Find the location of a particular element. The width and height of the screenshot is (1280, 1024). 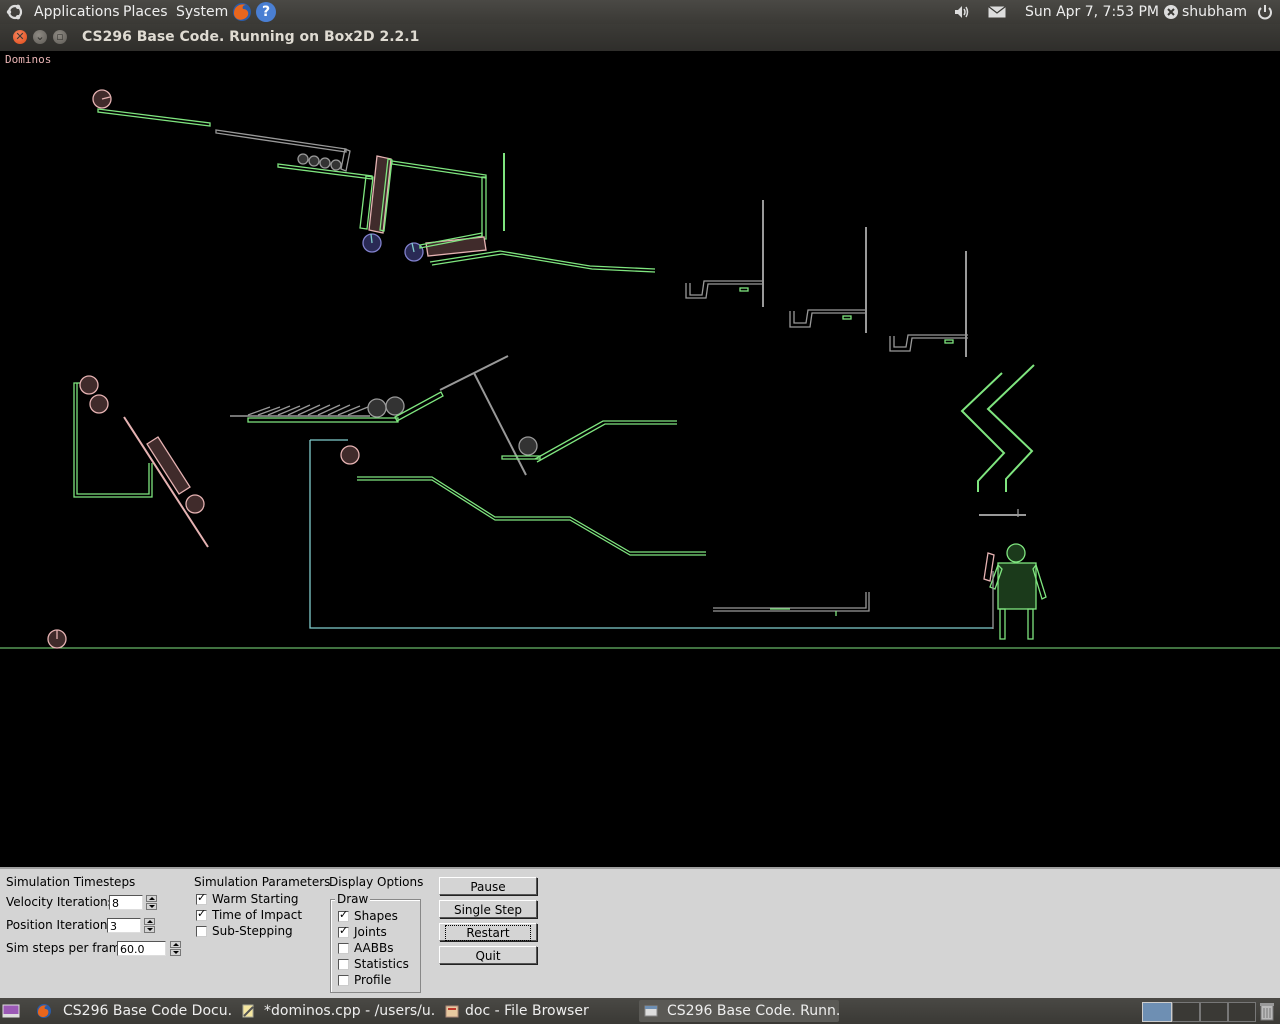

task-file-browser: doc - File Browser is located at coordinates (537, 1011).